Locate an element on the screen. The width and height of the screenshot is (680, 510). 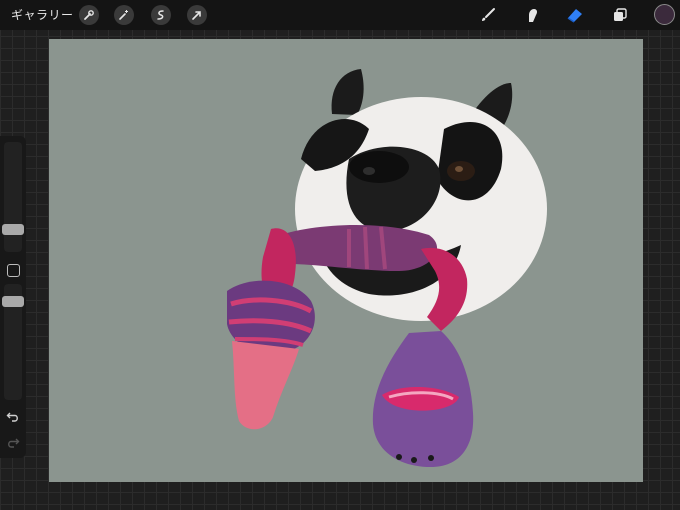
eraser-button is located at coordinates (575, 15).